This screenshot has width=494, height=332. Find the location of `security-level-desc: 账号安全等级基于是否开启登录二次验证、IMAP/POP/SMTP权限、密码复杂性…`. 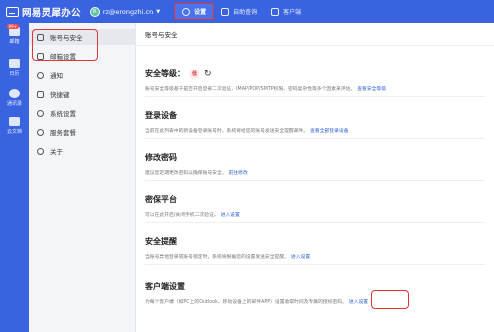

security-level-desc: 账号安全等级基于是否开启登录二次验证、IMAP/POP/SMTP权限、密码复杂性… is located at coordinates (250, 89).